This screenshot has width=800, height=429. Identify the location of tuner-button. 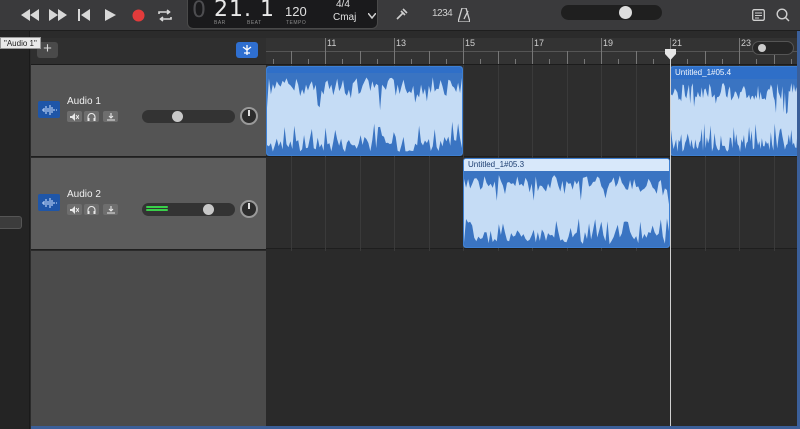
(401, 15).